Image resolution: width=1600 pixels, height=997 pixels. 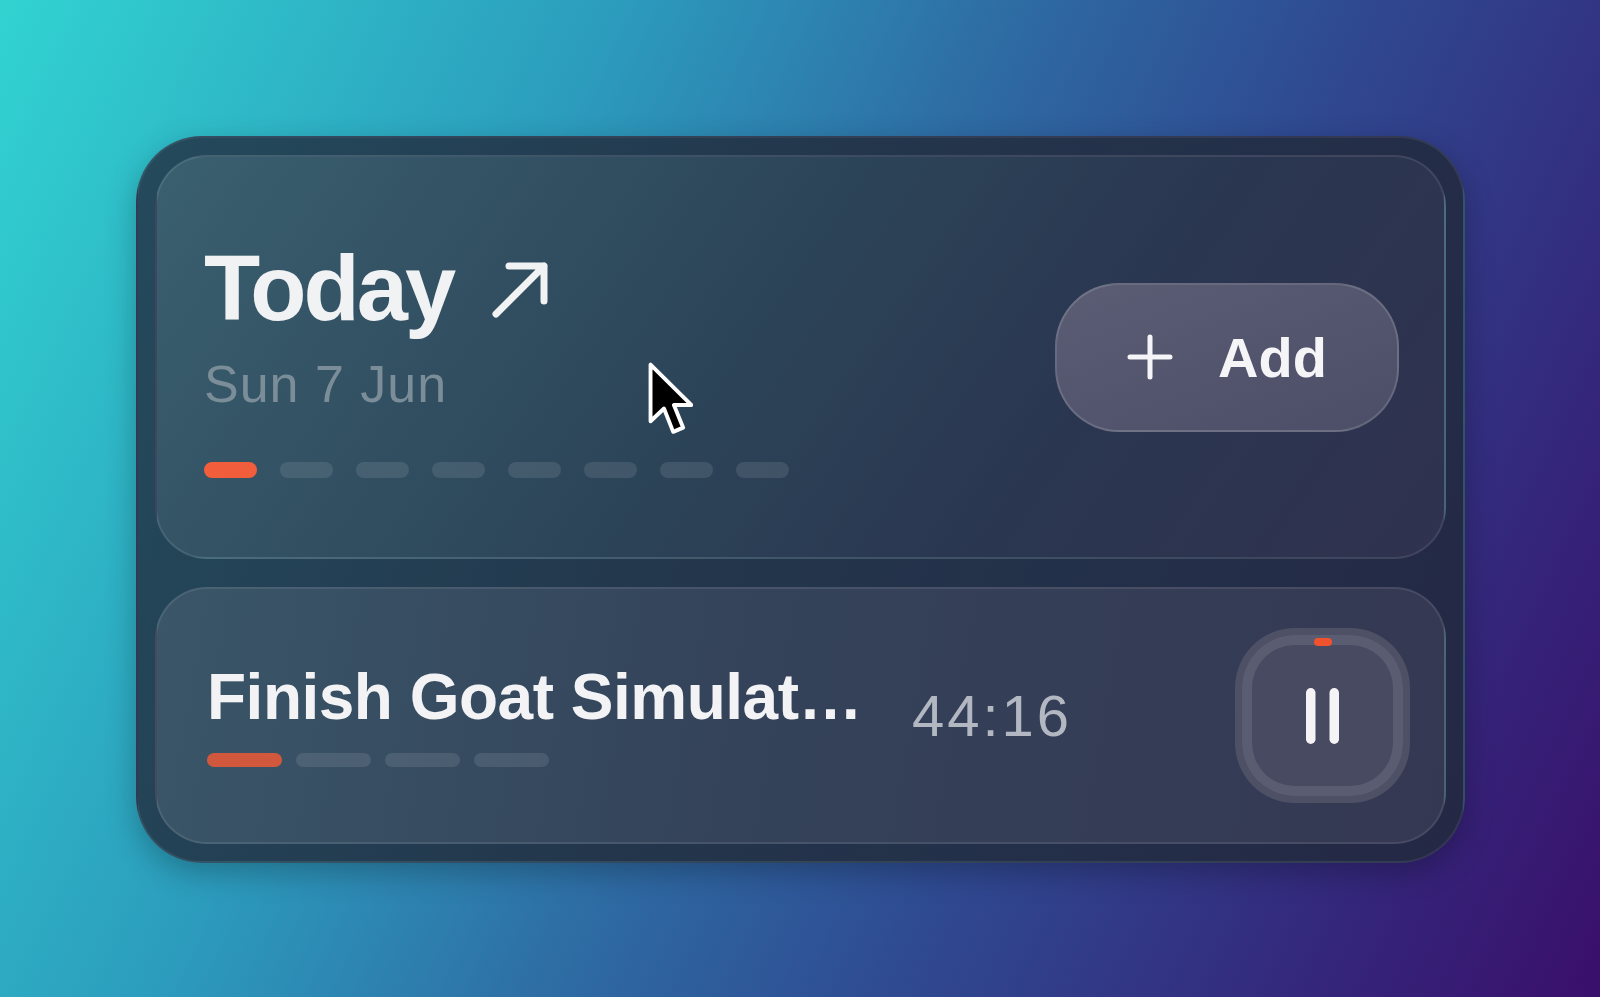 I want to click on timer-label: 44:16, so click(x=992, y=715).